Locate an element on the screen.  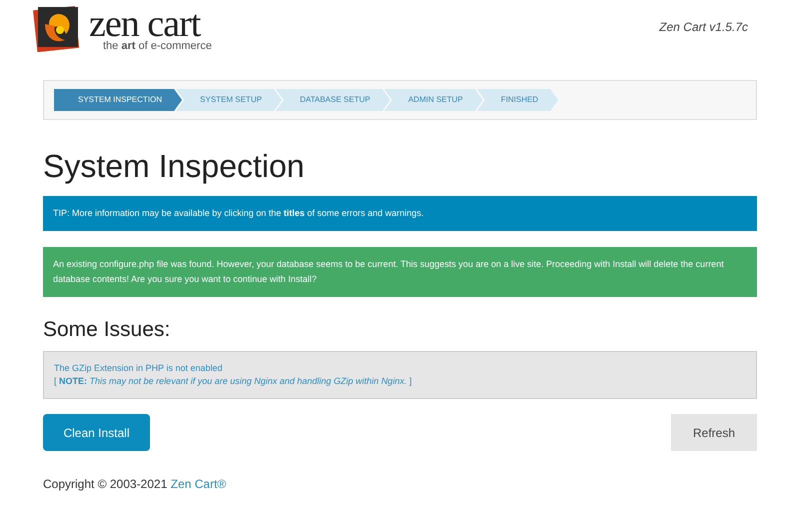
version-label: Zen Cart v1.5.7c is located at coordinates (703, 27).